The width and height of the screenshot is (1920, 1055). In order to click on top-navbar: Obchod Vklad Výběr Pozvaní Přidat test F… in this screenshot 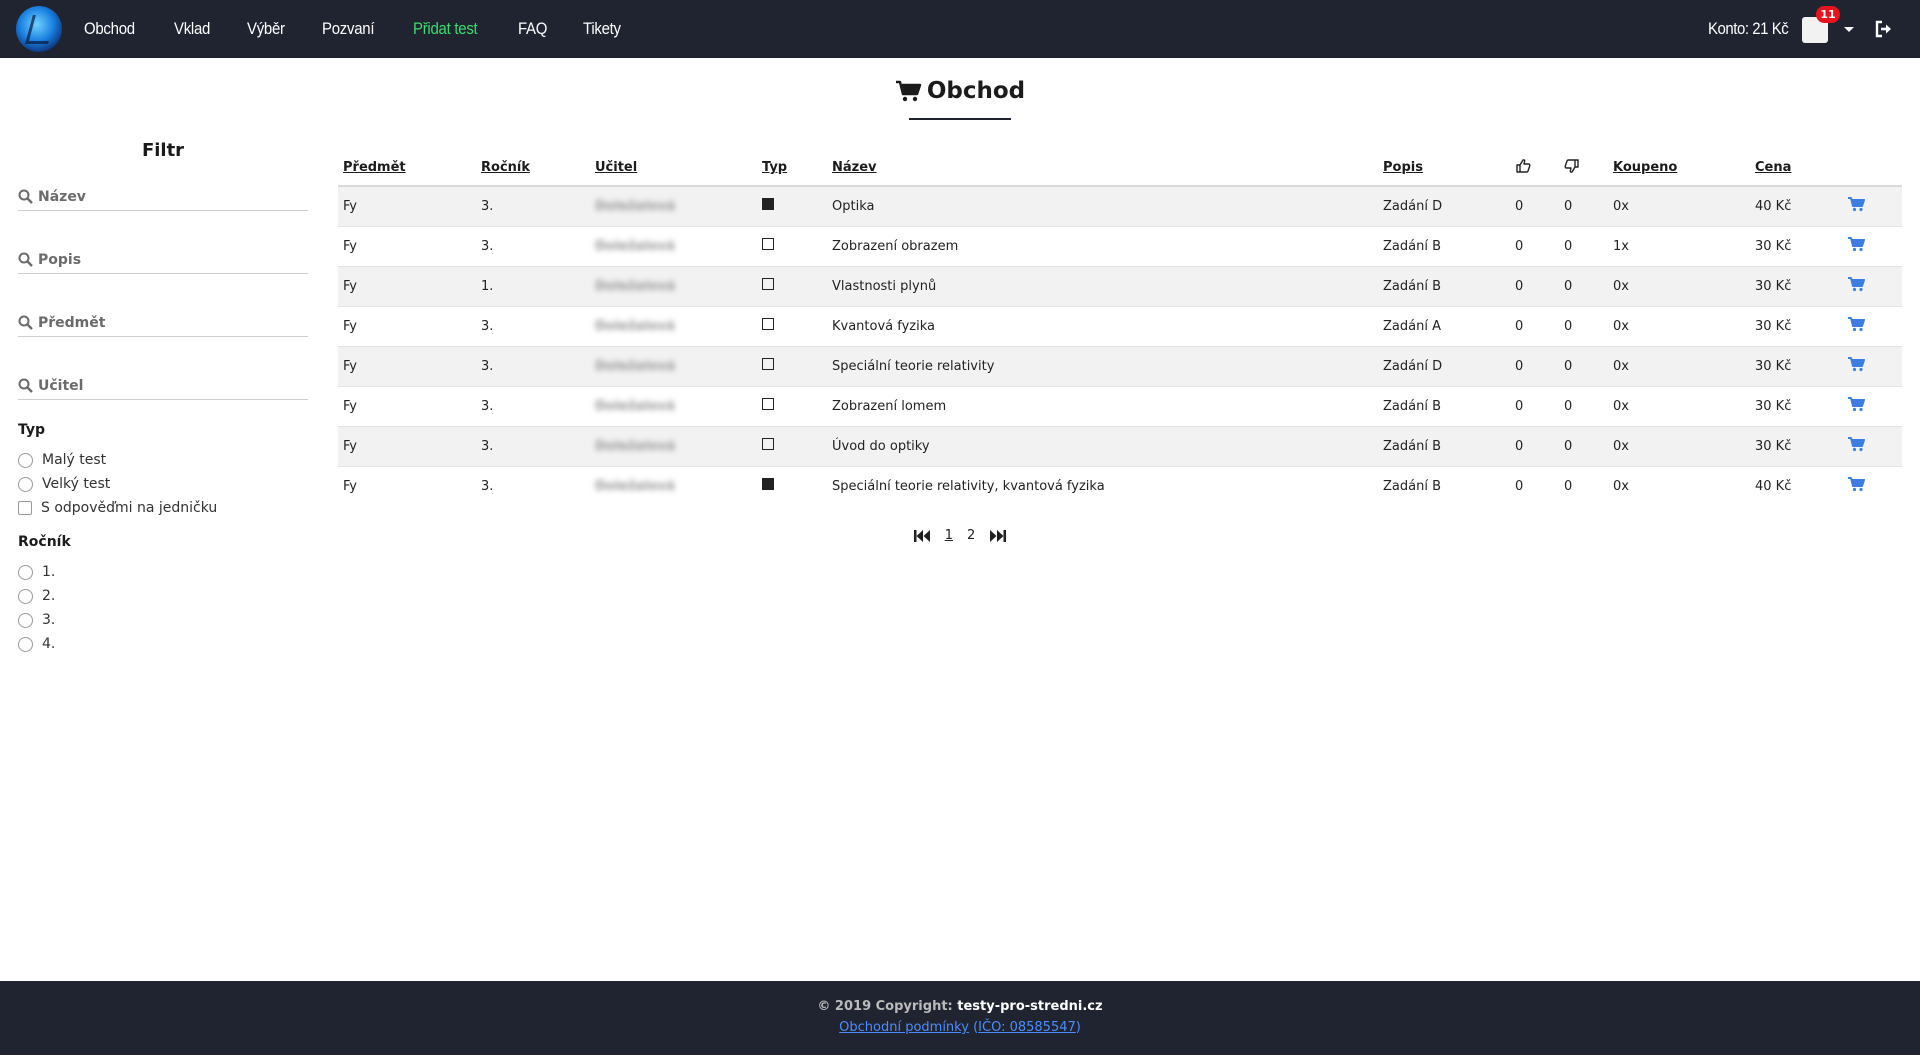, I will do `click(960, 29)`.